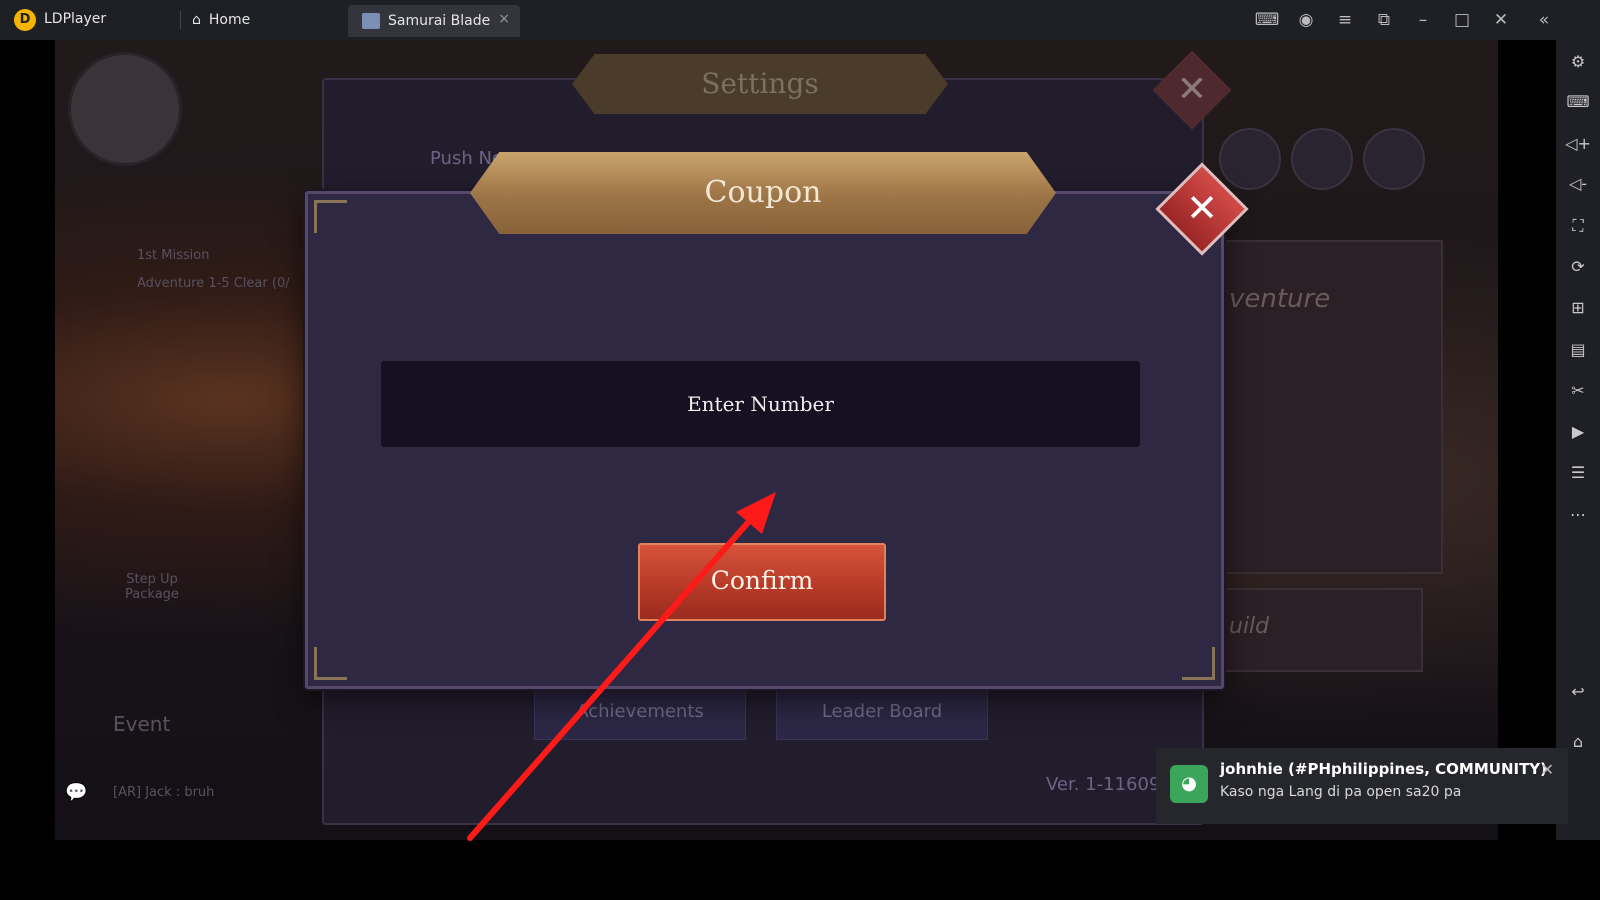 This screenshot has height=900, width=1600. I want to click on apk-icon: ▤, so click(1578, 350).